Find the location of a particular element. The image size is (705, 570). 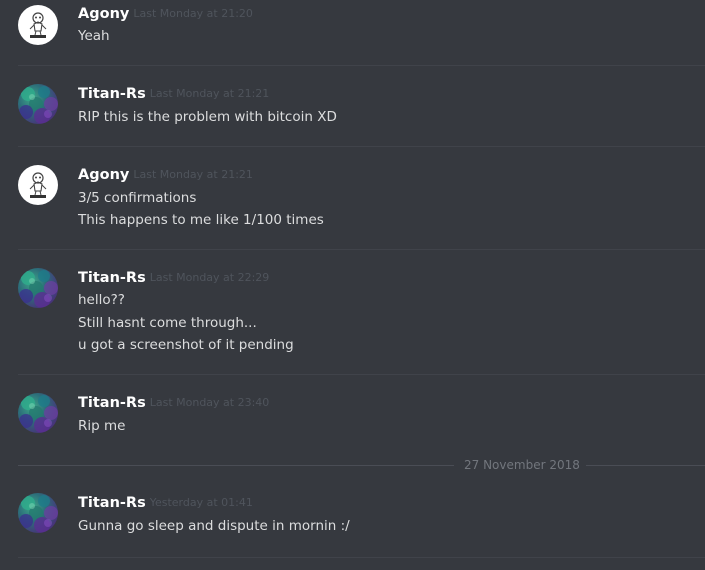

timestamp: Yesterday at 01:41 is located at coordinates (201, 502).